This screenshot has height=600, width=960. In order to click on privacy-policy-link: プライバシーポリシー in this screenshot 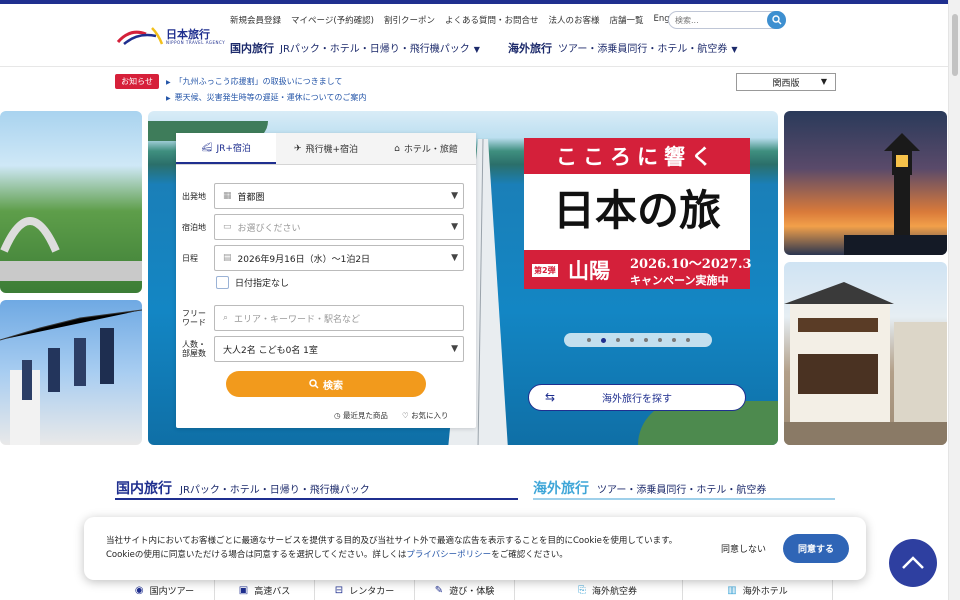, I will do `click(448, 555)`.